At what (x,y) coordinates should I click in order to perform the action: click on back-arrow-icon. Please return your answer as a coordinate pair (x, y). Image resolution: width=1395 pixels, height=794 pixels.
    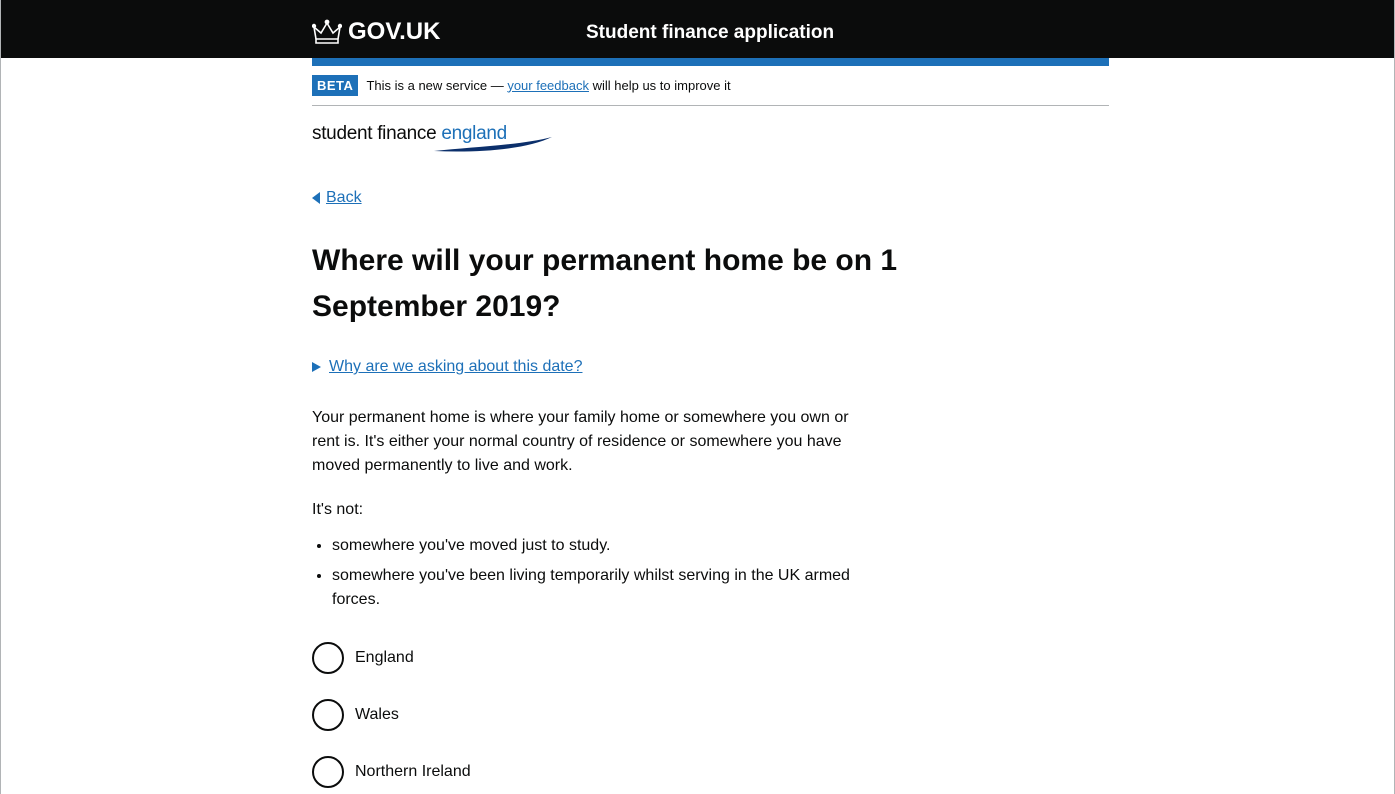
    Looking at the image, I should click on (316, 198).